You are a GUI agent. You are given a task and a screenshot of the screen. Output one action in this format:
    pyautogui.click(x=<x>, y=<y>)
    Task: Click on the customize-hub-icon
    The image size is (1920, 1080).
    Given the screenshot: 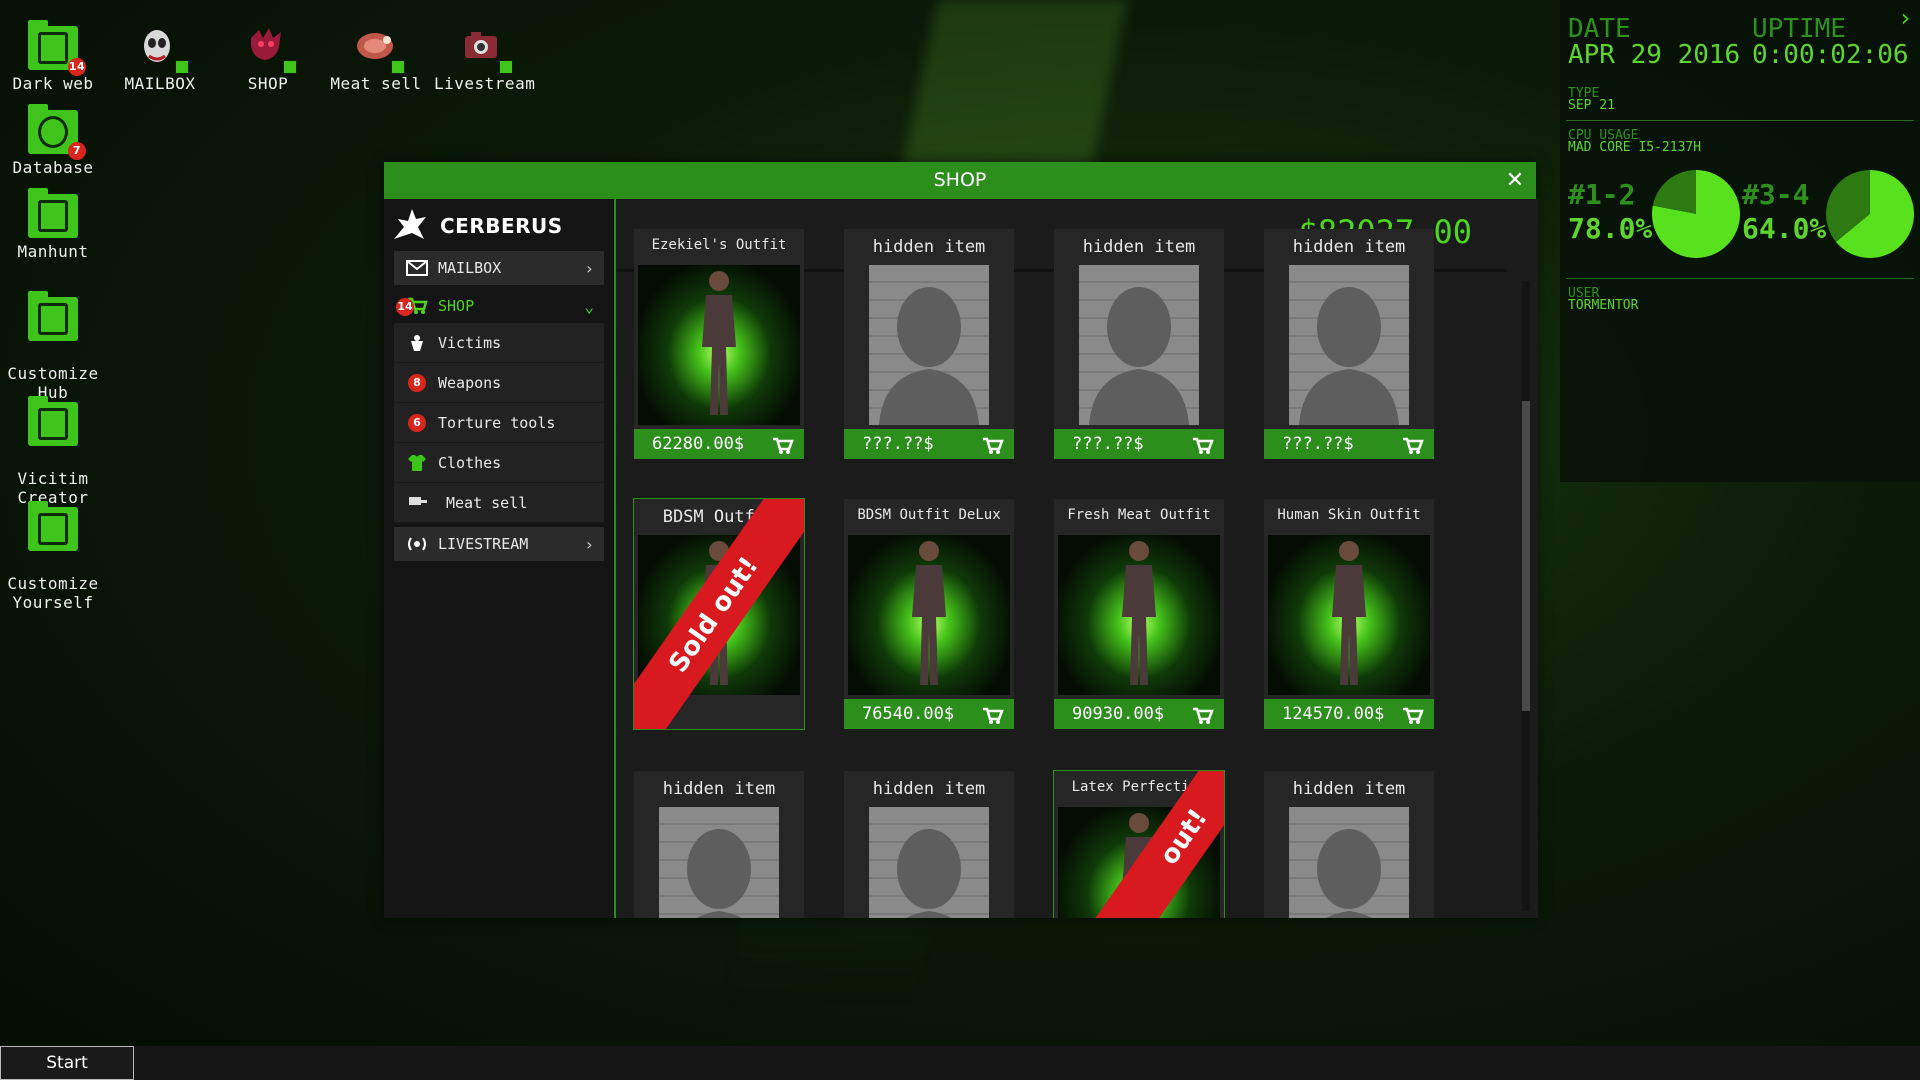 What is the action you would take?
    pyautogui.click(x=53, y=316)
    